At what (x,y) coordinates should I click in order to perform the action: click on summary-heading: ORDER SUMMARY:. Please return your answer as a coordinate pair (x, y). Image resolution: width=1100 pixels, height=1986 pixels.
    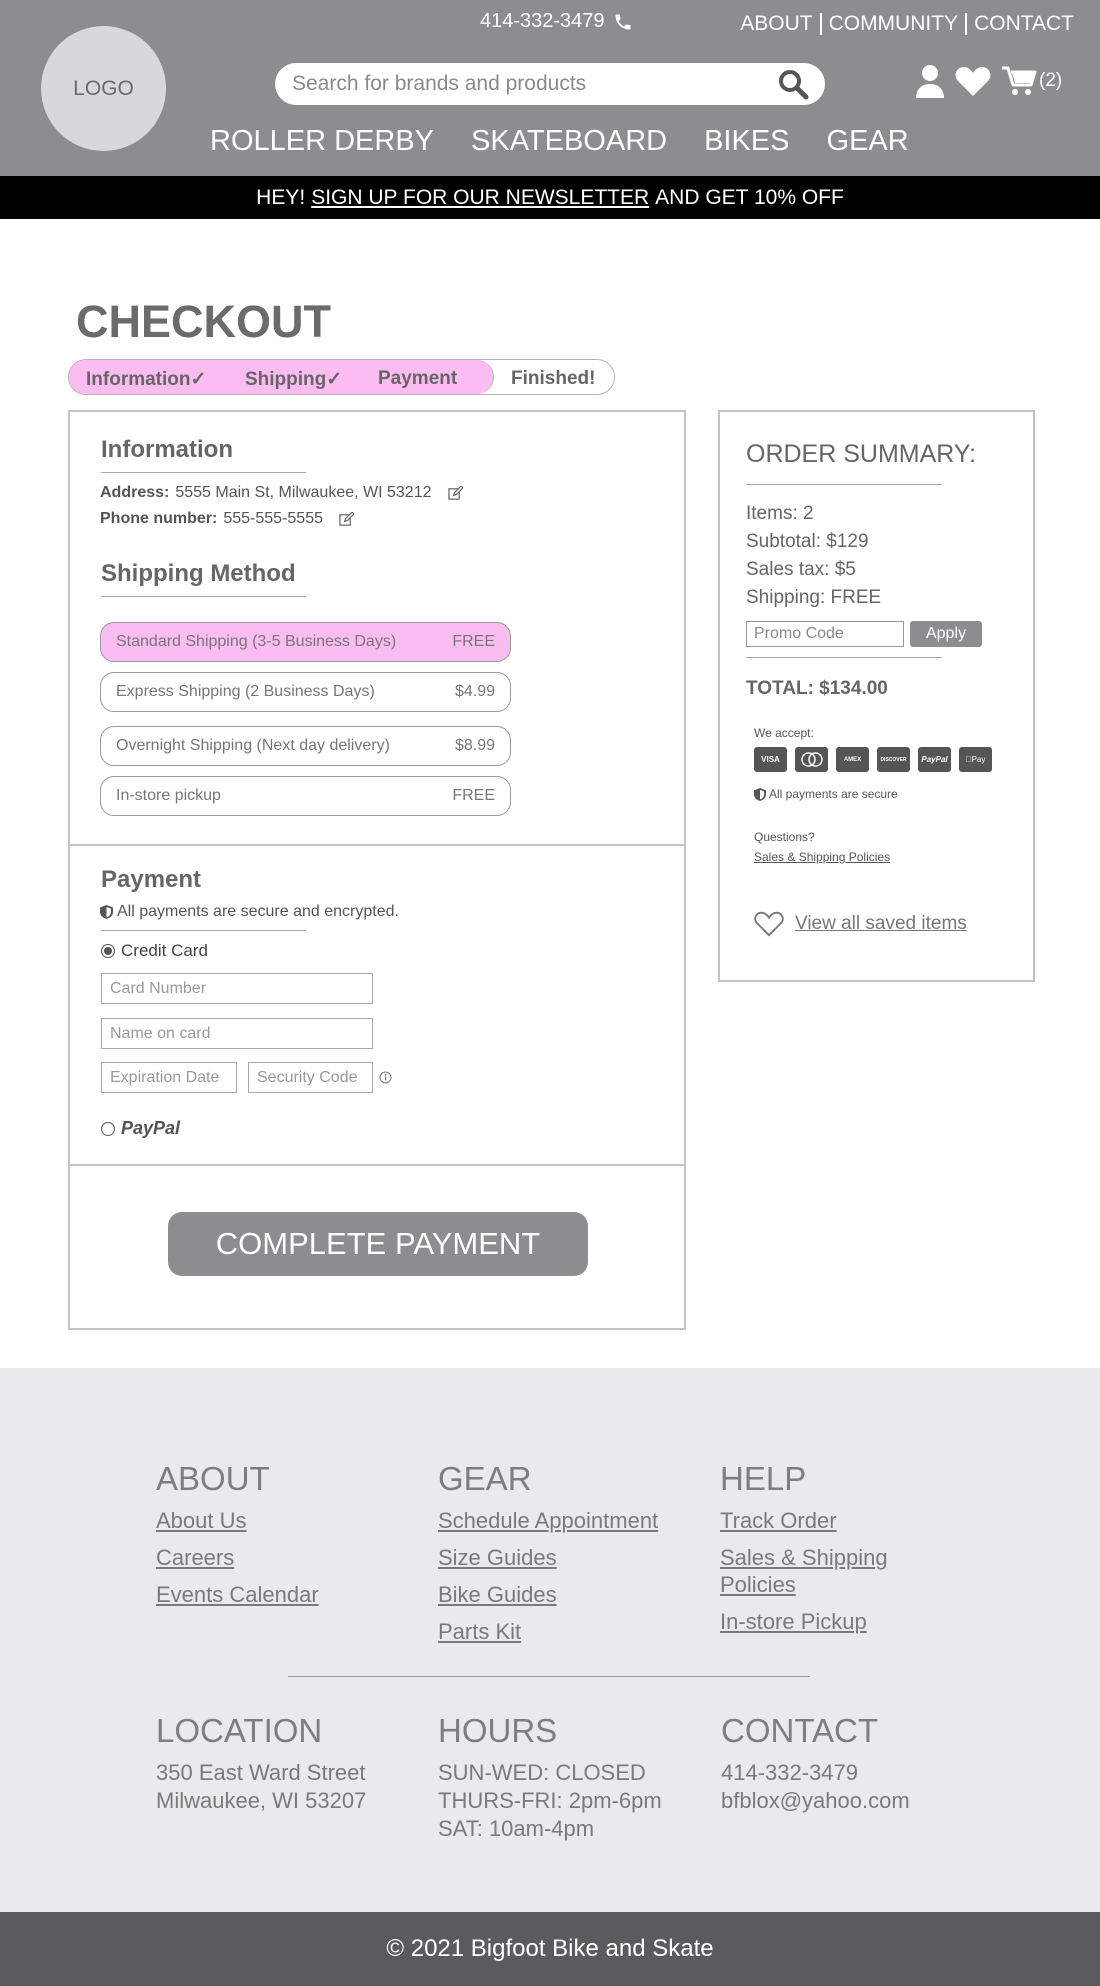
    Looking at the image, I should click on (861, 454).